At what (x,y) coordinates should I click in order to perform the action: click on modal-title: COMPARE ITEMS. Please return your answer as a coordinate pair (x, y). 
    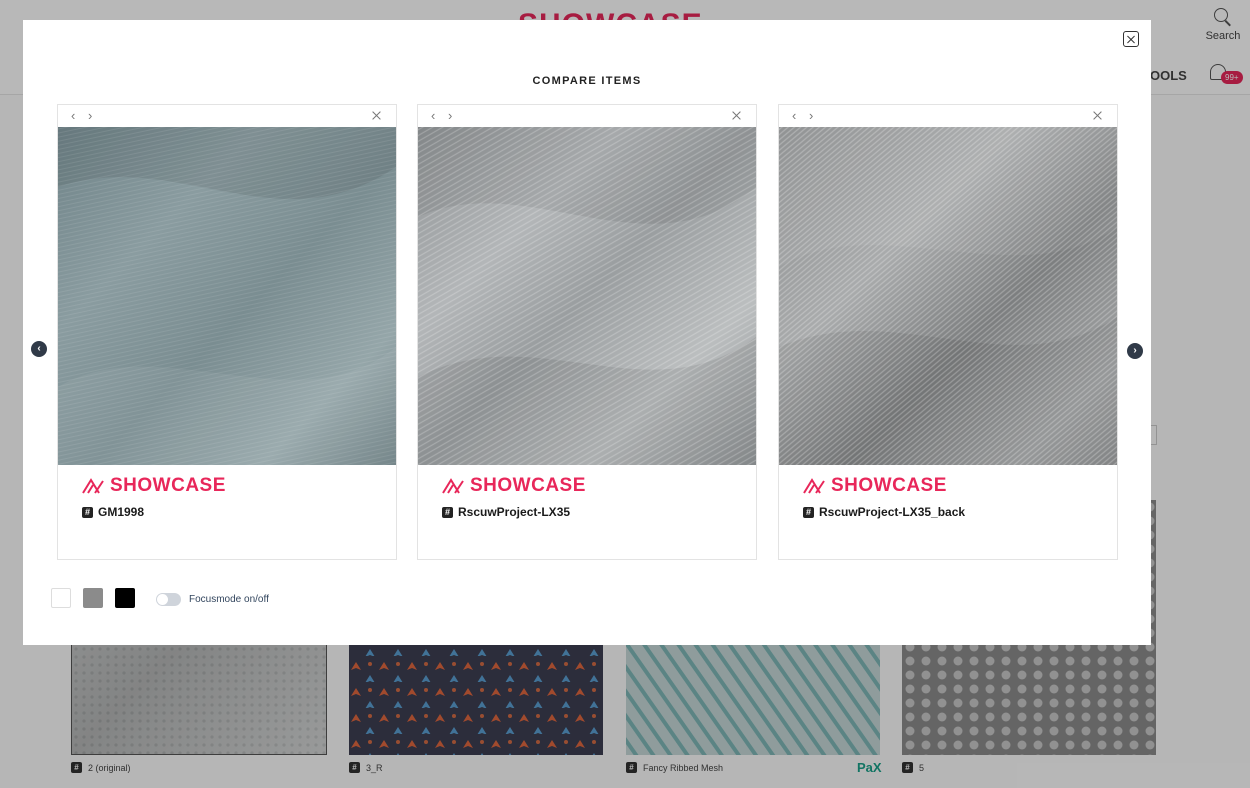
    Looking at the image, I should click on (587, 81).